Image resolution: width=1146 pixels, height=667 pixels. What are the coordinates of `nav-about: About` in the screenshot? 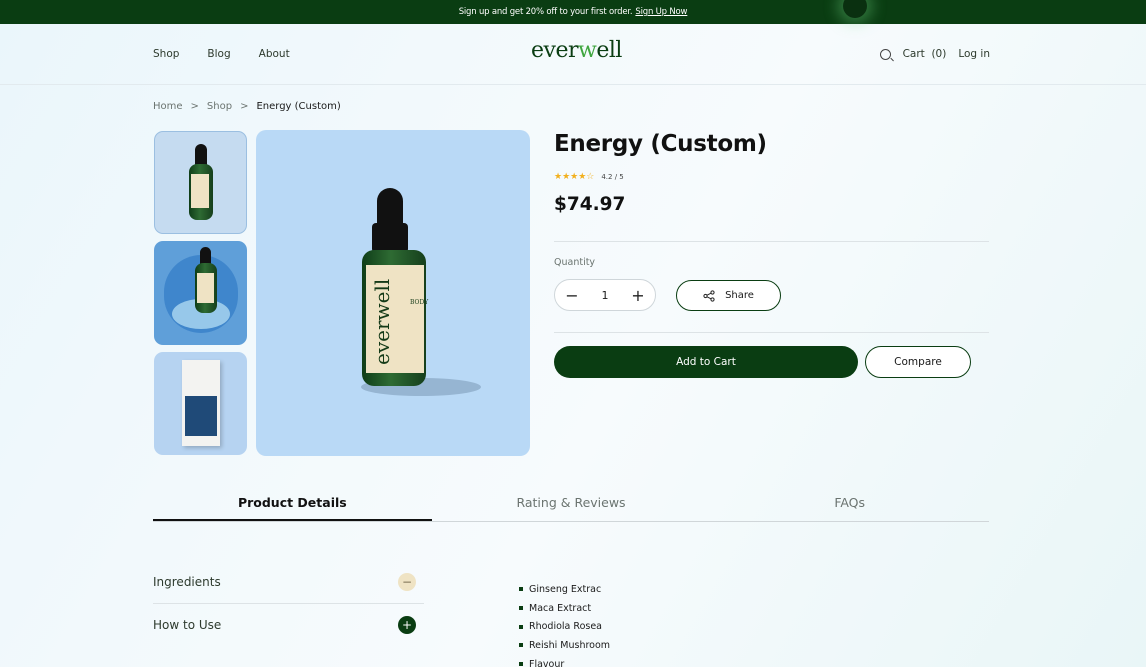 It's located at (274, 54).